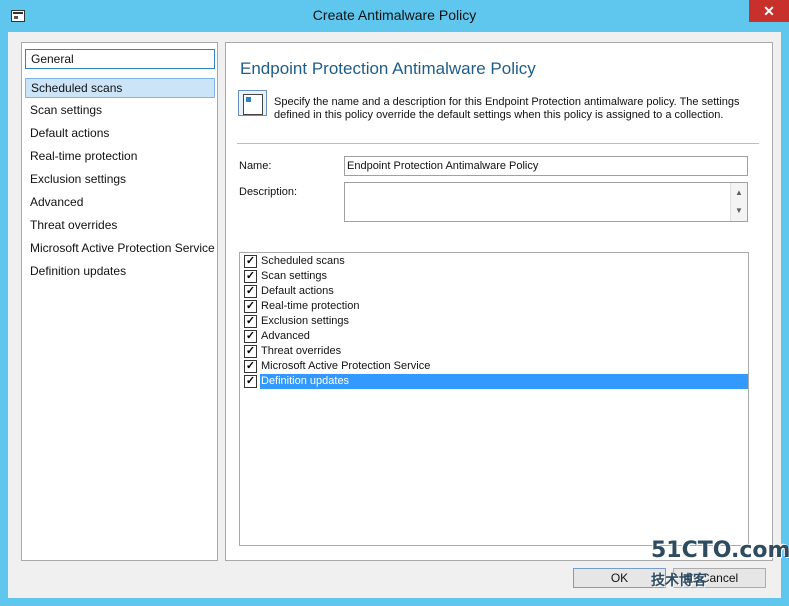 This screenshot has height=606, width=789. I want to click on setting-row-exclusion-settings: ✓ Exclusion settings, so click(495, 321).